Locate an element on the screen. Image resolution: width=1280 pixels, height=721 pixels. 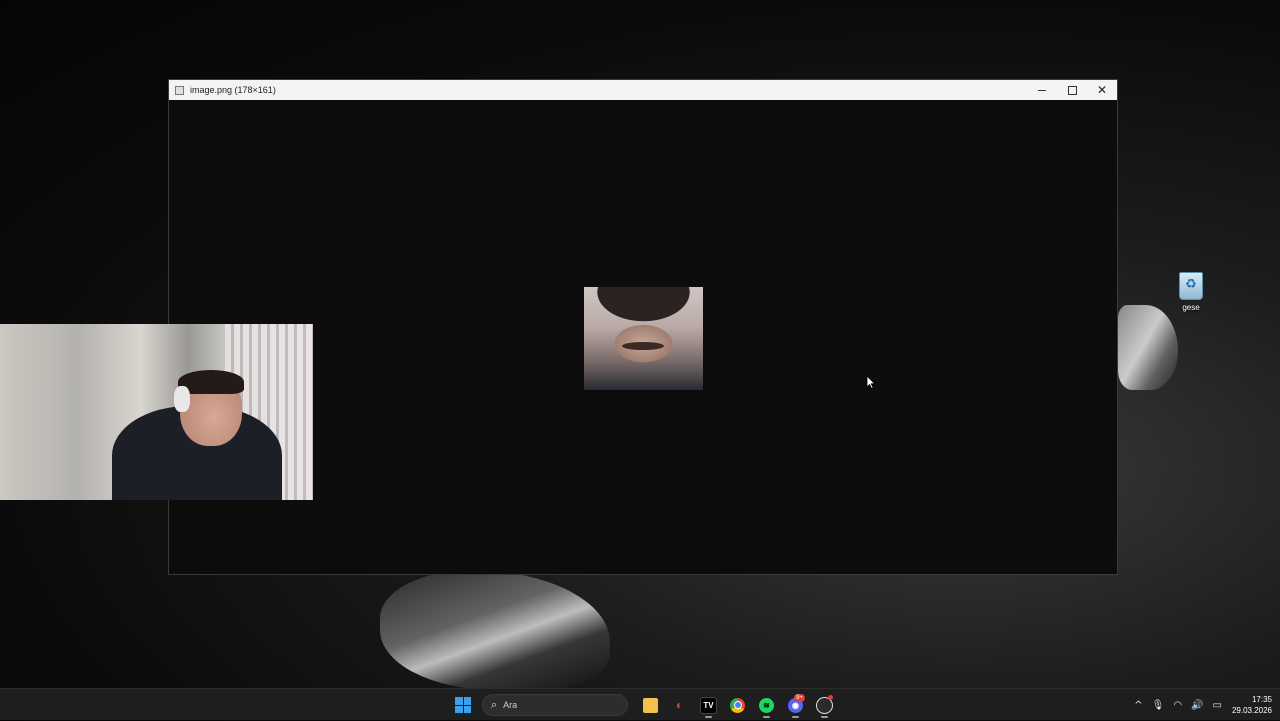
close-button: ✕ is located at coordinates (1102, 90).